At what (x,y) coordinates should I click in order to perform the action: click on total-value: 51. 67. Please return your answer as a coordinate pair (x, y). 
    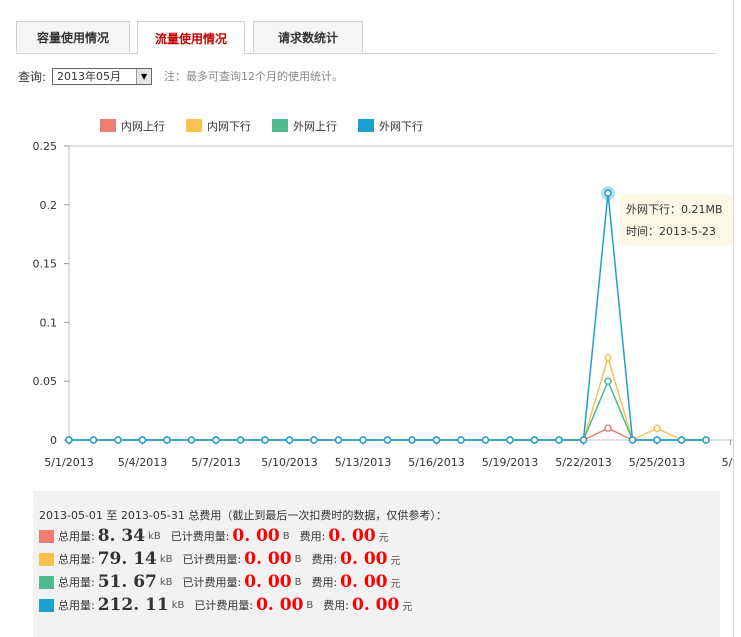
    Looking at the image, I should click on (127, 582).